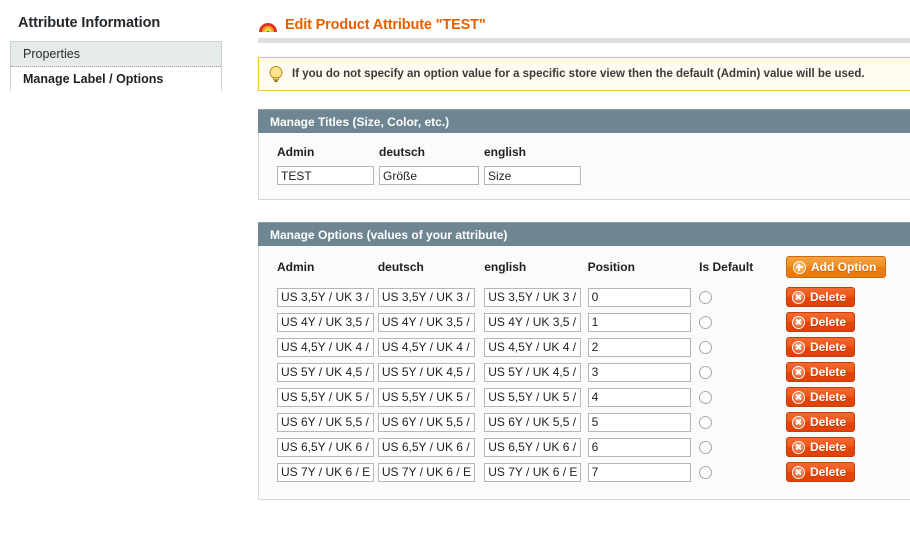 Image resolution: width=910 pixels, height=541 pixels. Describe the element at coordinates (799, 267) in the screenshot. I see `plus-circle-icon` at that location.